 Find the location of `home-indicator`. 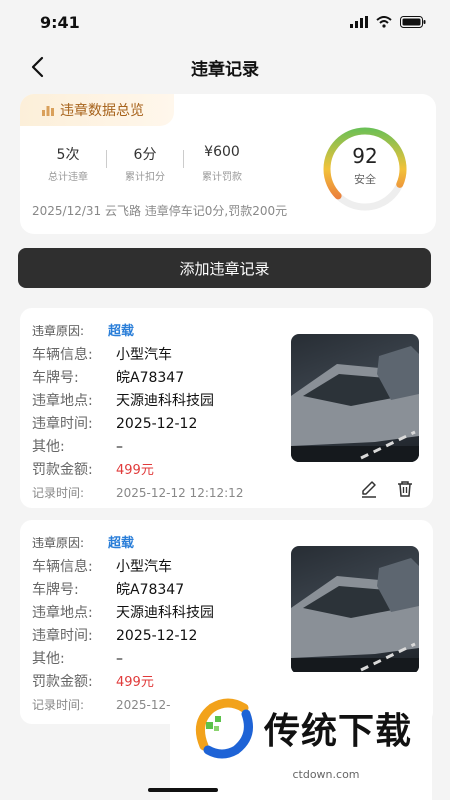

home-indicator is located at coordinates (183, 790).